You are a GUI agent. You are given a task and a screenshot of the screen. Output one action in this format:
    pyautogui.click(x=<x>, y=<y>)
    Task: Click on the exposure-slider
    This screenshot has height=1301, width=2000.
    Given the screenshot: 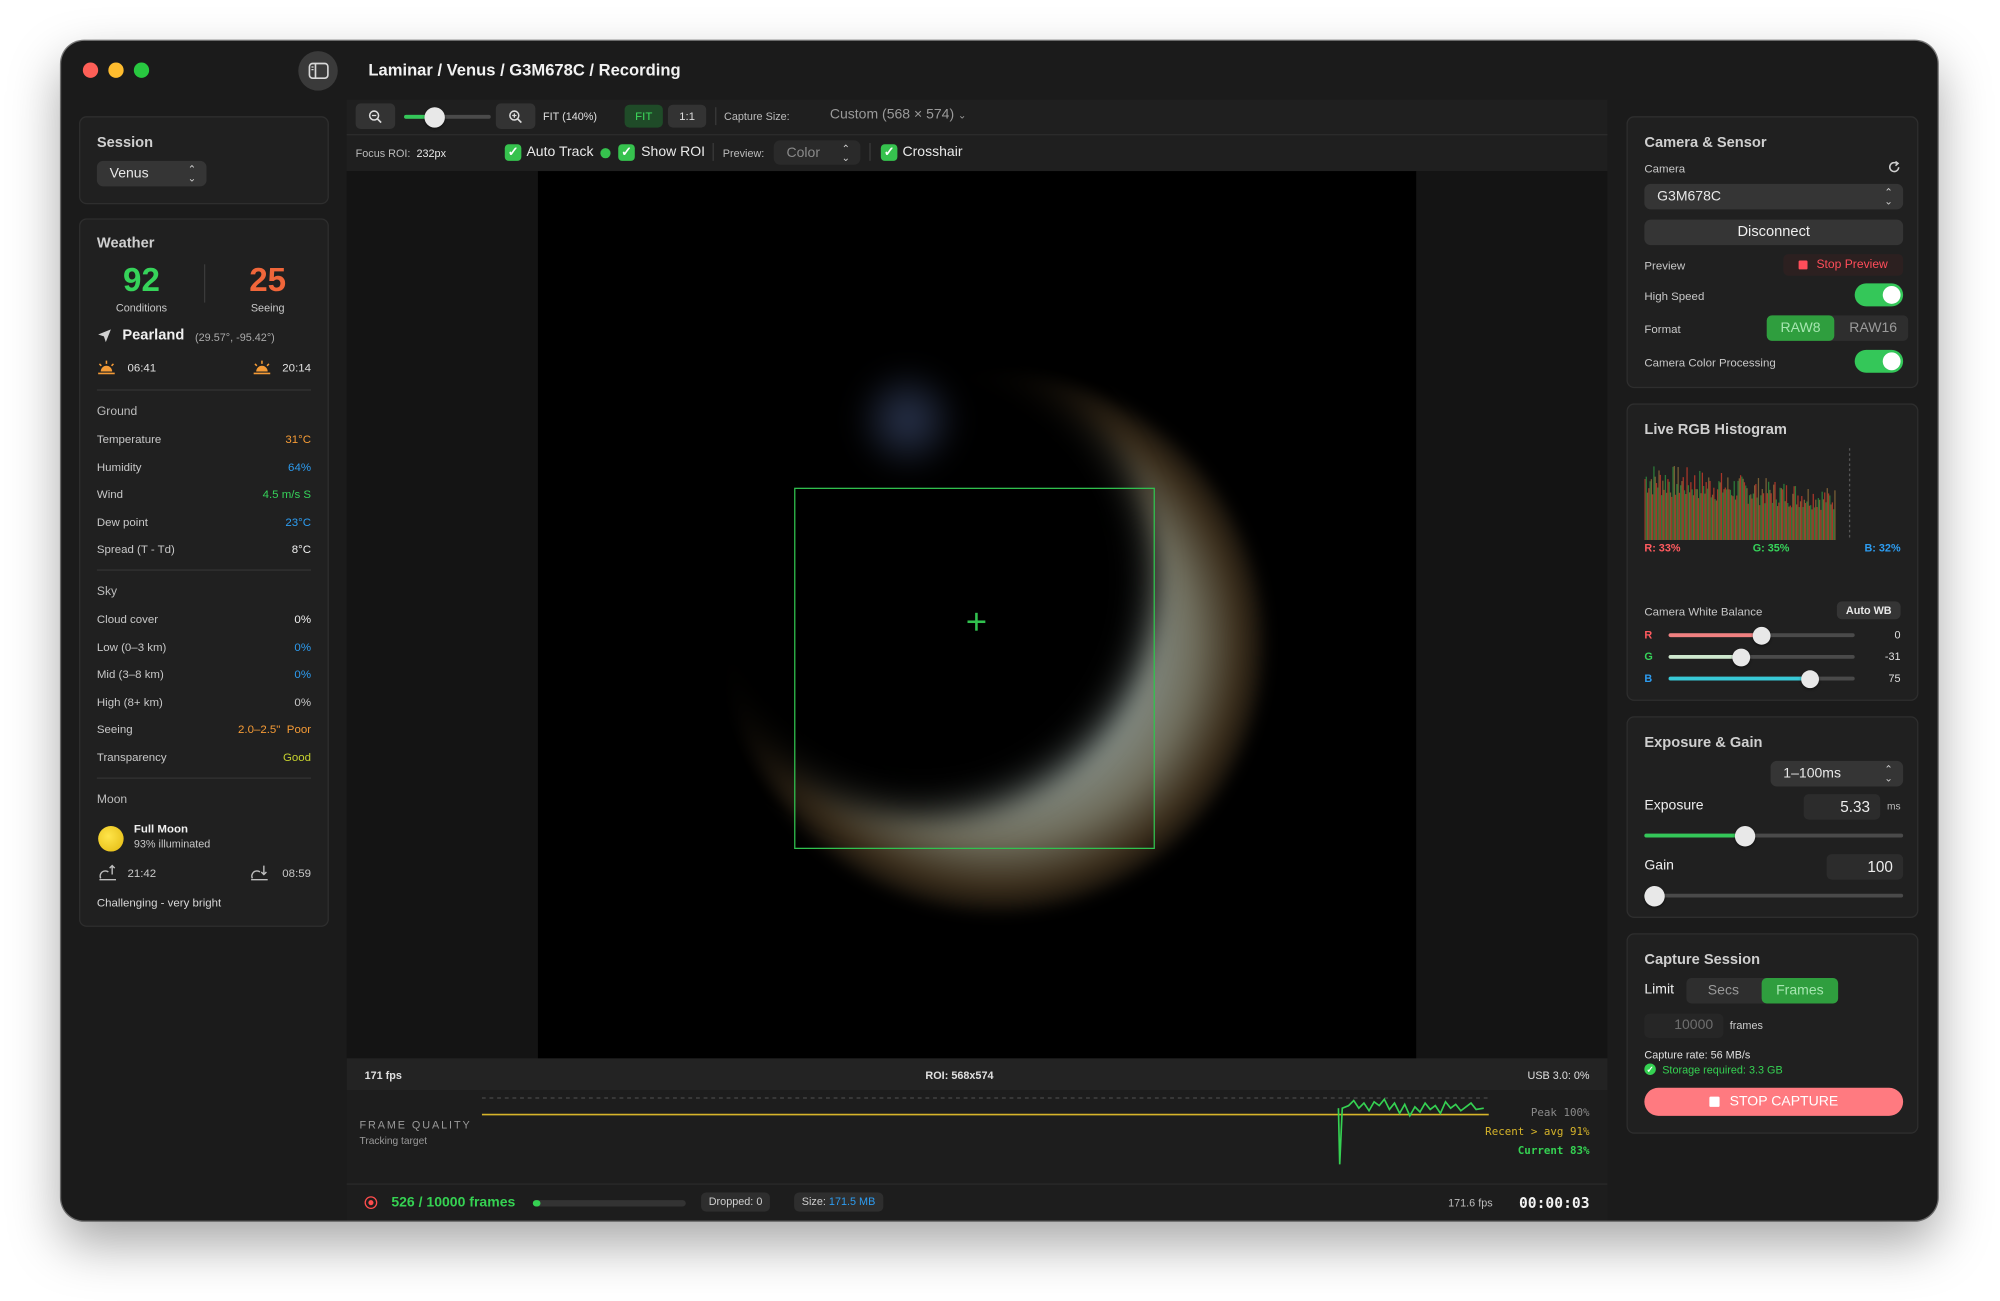 What is the action you would take?
    pyautogui.click(x=1774, y=836)
    